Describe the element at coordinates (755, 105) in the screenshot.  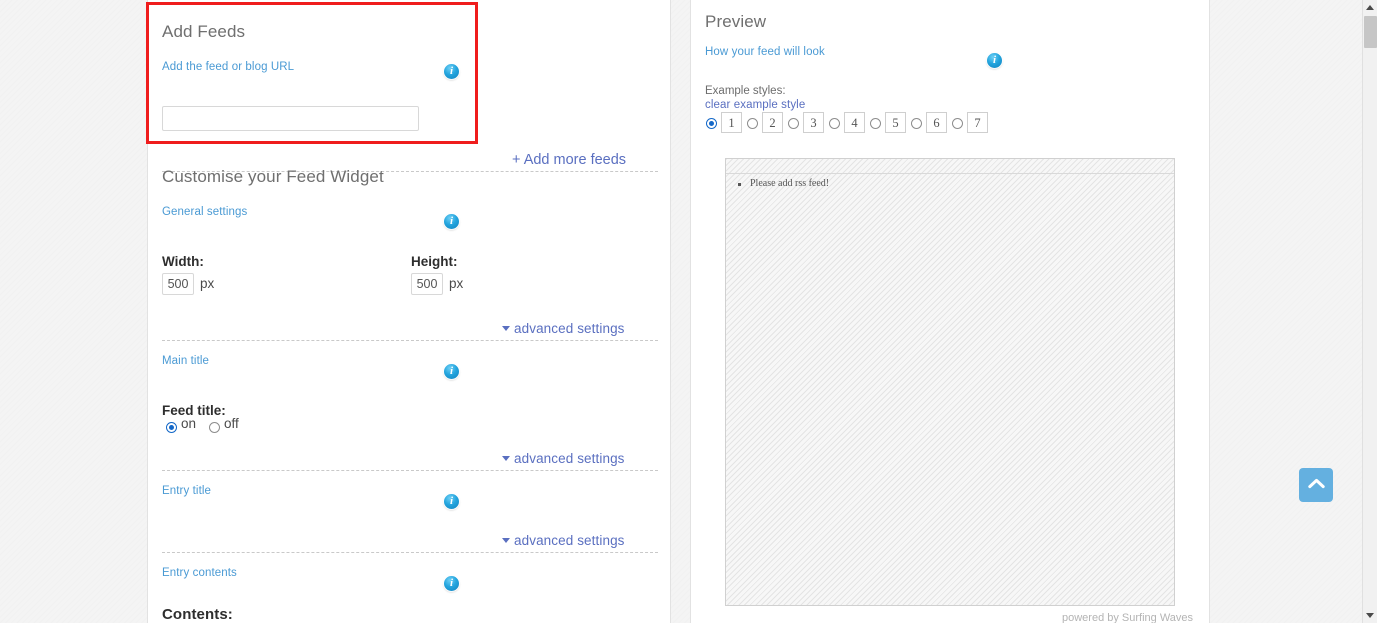
I see `clear-example-style-link: clear example style` at that location.